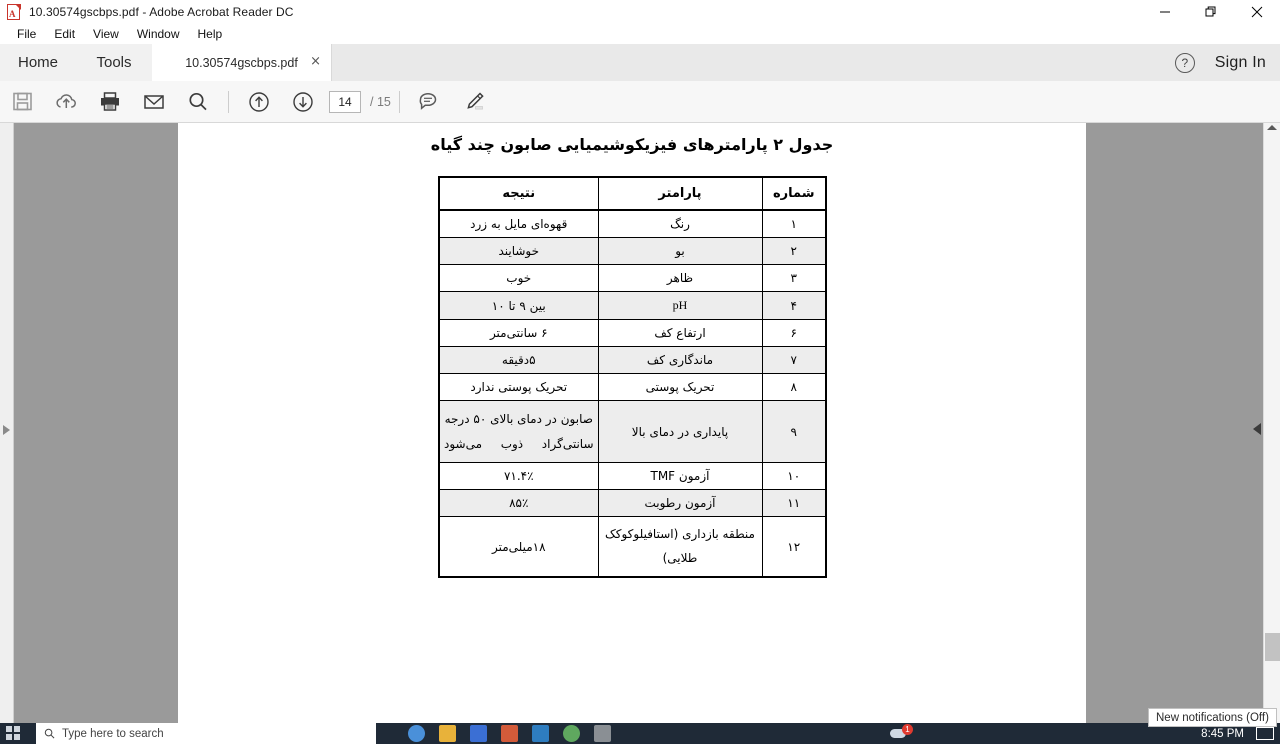 This screenshot has height=744, width=1280. What do you see at coordinates (794, 278) in the screenshot?
I see `cell-number: ۳` at bounding box center [794, 278].